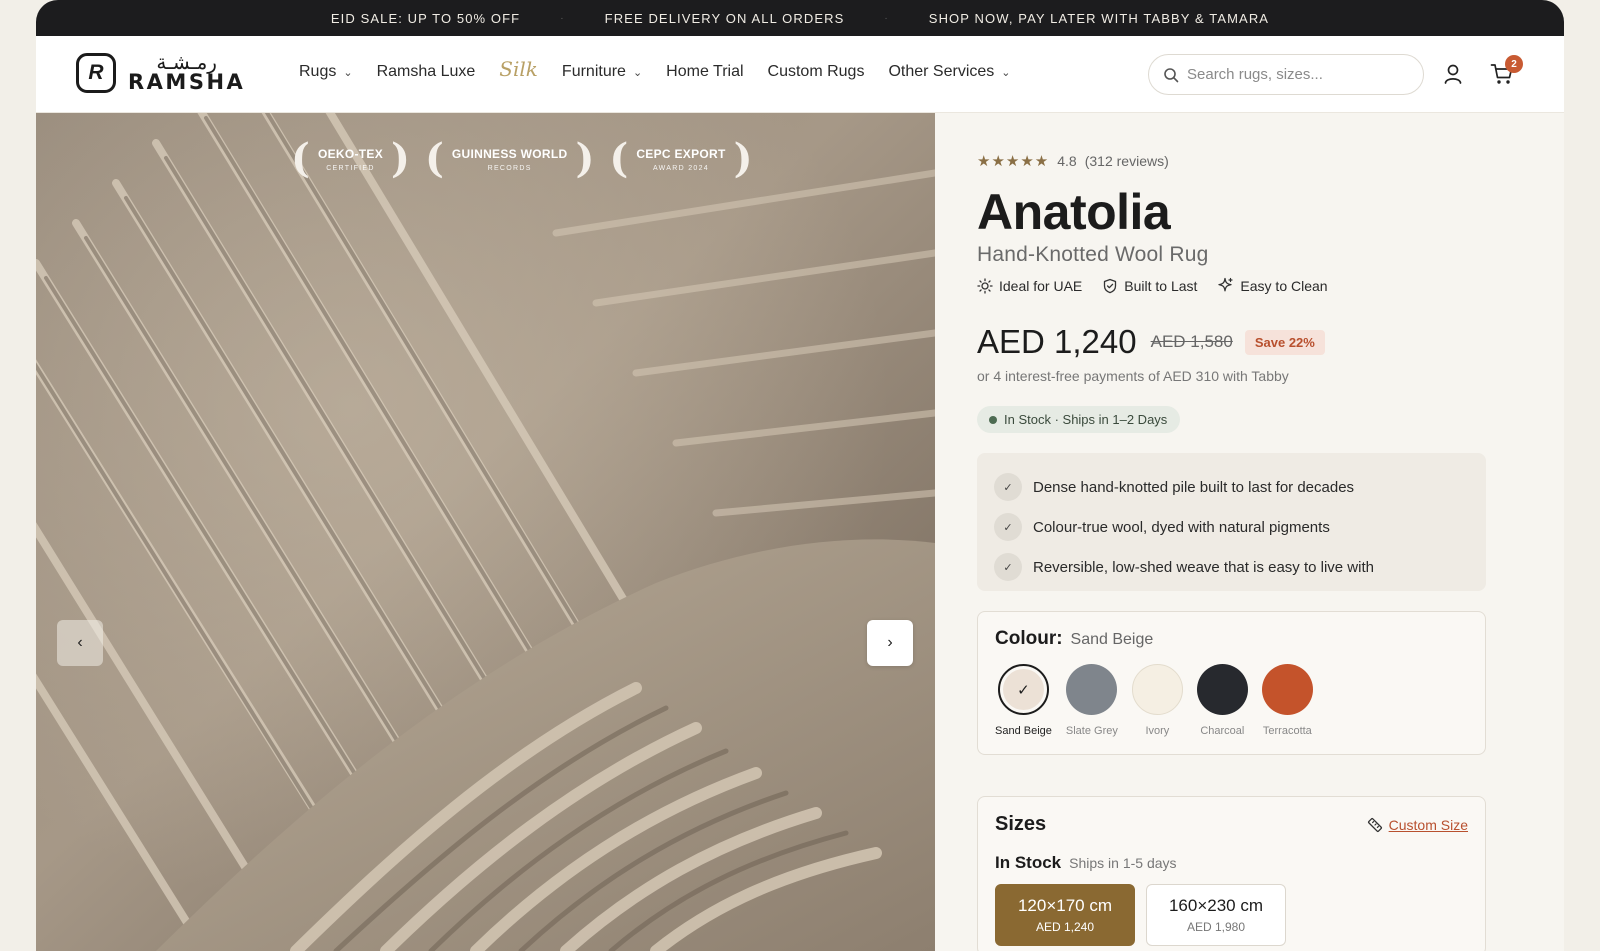 The width and height of the screenshot is (1600, 951). I want to click on shield-check-icon, so click(1110, 285).